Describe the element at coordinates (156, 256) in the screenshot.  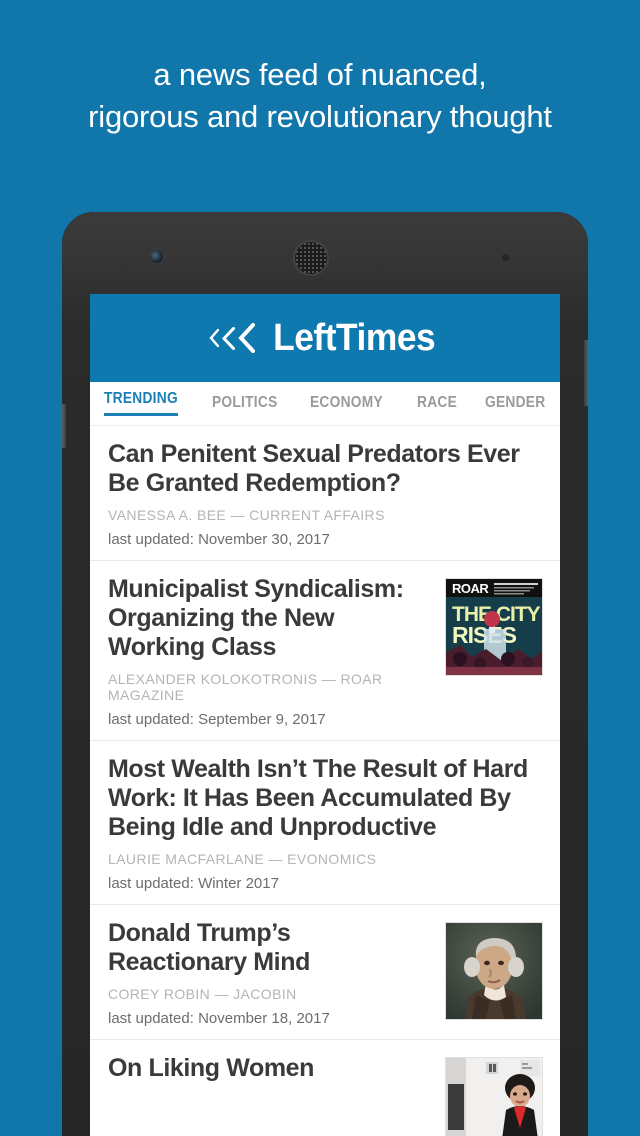
I see `front-camera-icon` at that location.